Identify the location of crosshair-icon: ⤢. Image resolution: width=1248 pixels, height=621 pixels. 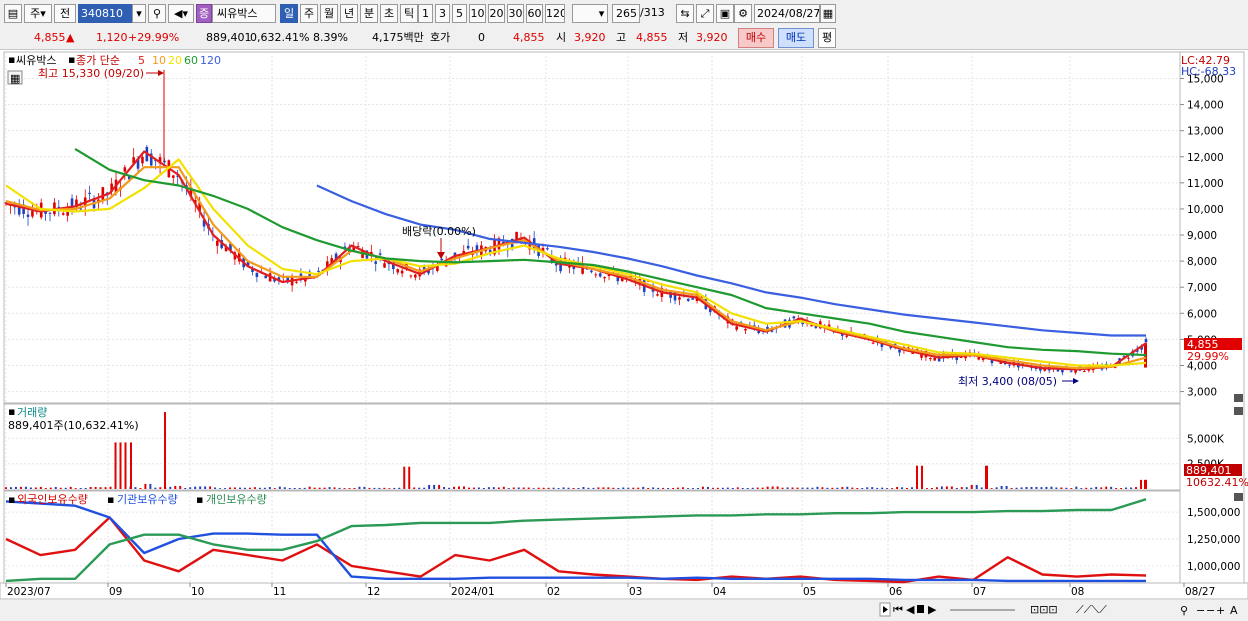
(705, 13).